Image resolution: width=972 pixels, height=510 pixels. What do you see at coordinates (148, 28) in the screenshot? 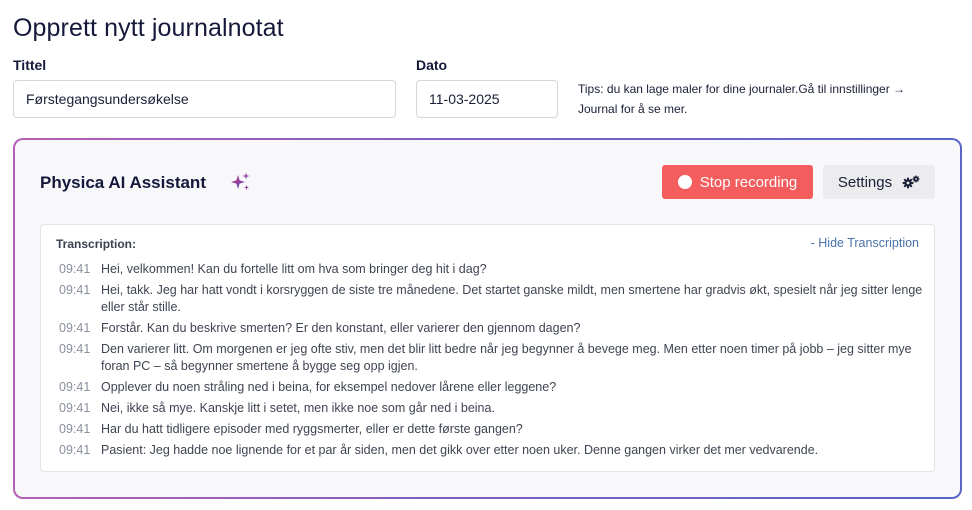
I see `page-title: Opprett nytt journalnotat` at bounding box center [148, 28].